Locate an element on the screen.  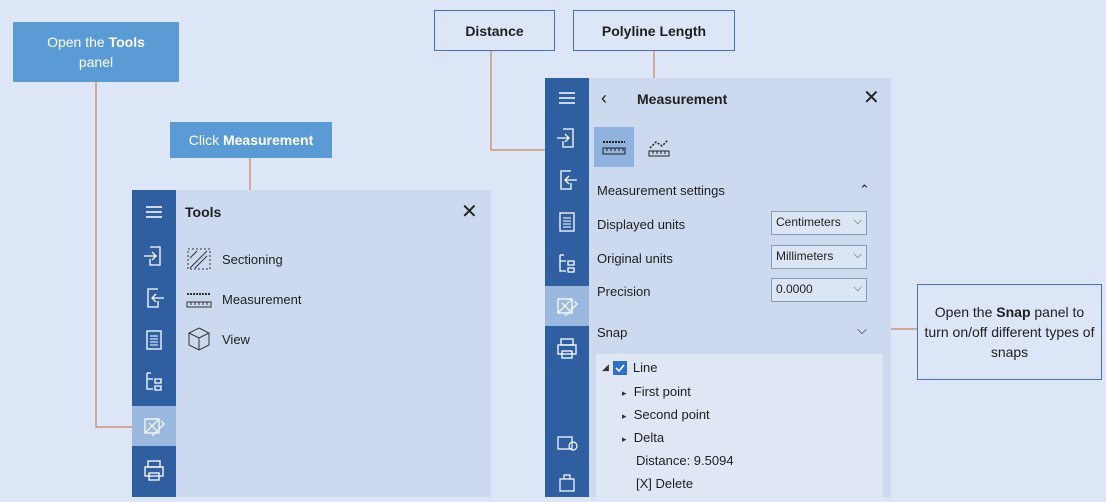
measurement-panel-title: Measurement is located at coordinates (682, 99).